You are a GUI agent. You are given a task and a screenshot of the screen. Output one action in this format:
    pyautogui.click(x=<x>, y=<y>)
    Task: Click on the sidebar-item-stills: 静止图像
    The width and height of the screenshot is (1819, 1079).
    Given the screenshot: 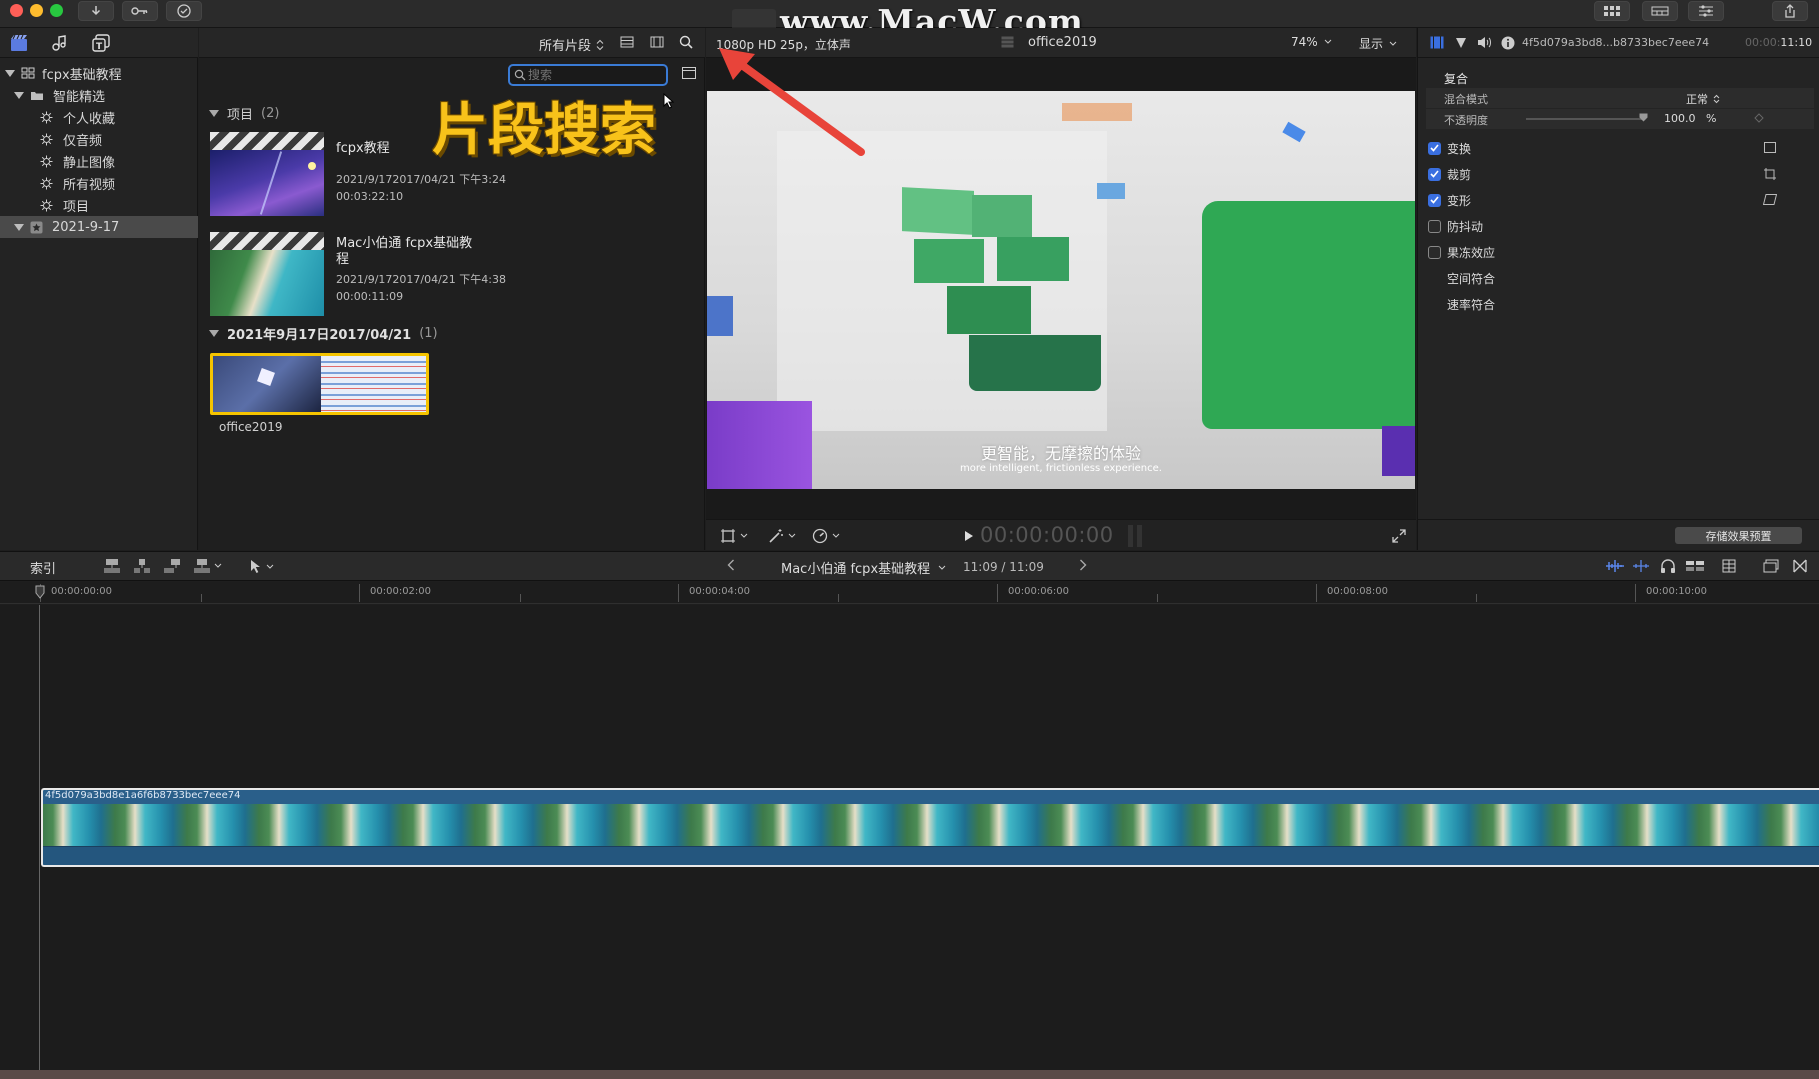 What is the action you would take?
    pyautogui.click(x=99, y=161)
    